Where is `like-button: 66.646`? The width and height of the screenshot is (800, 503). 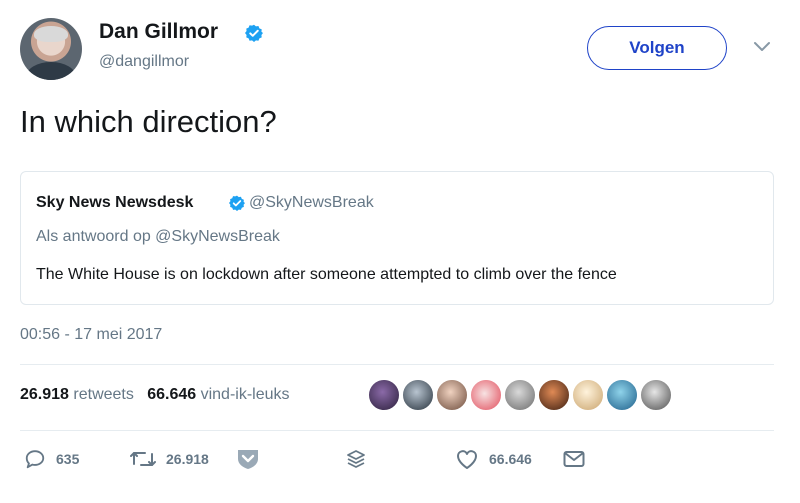 like-button: 66.646 is located at coordinates (493, 459).